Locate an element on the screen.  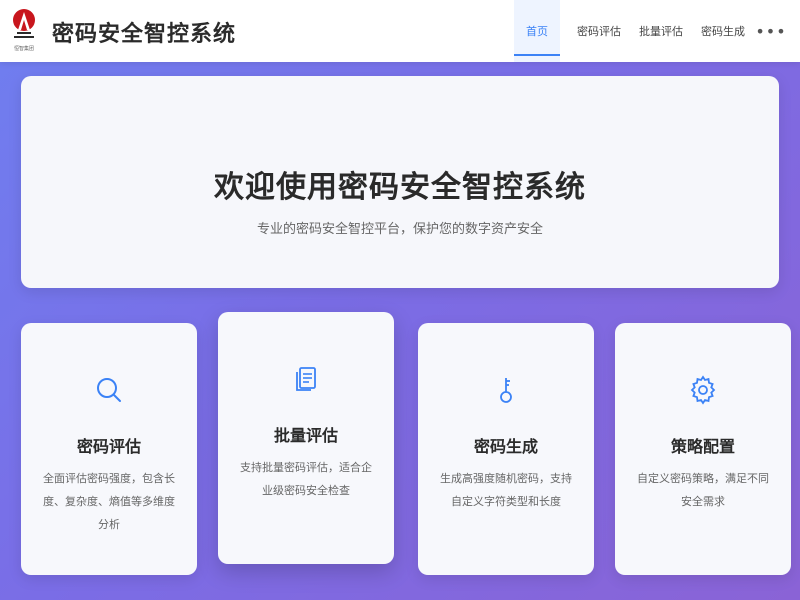
main-nav: 首页 密码评估 批量评估 密码生成 ••• is located at coordinates (642, 31).